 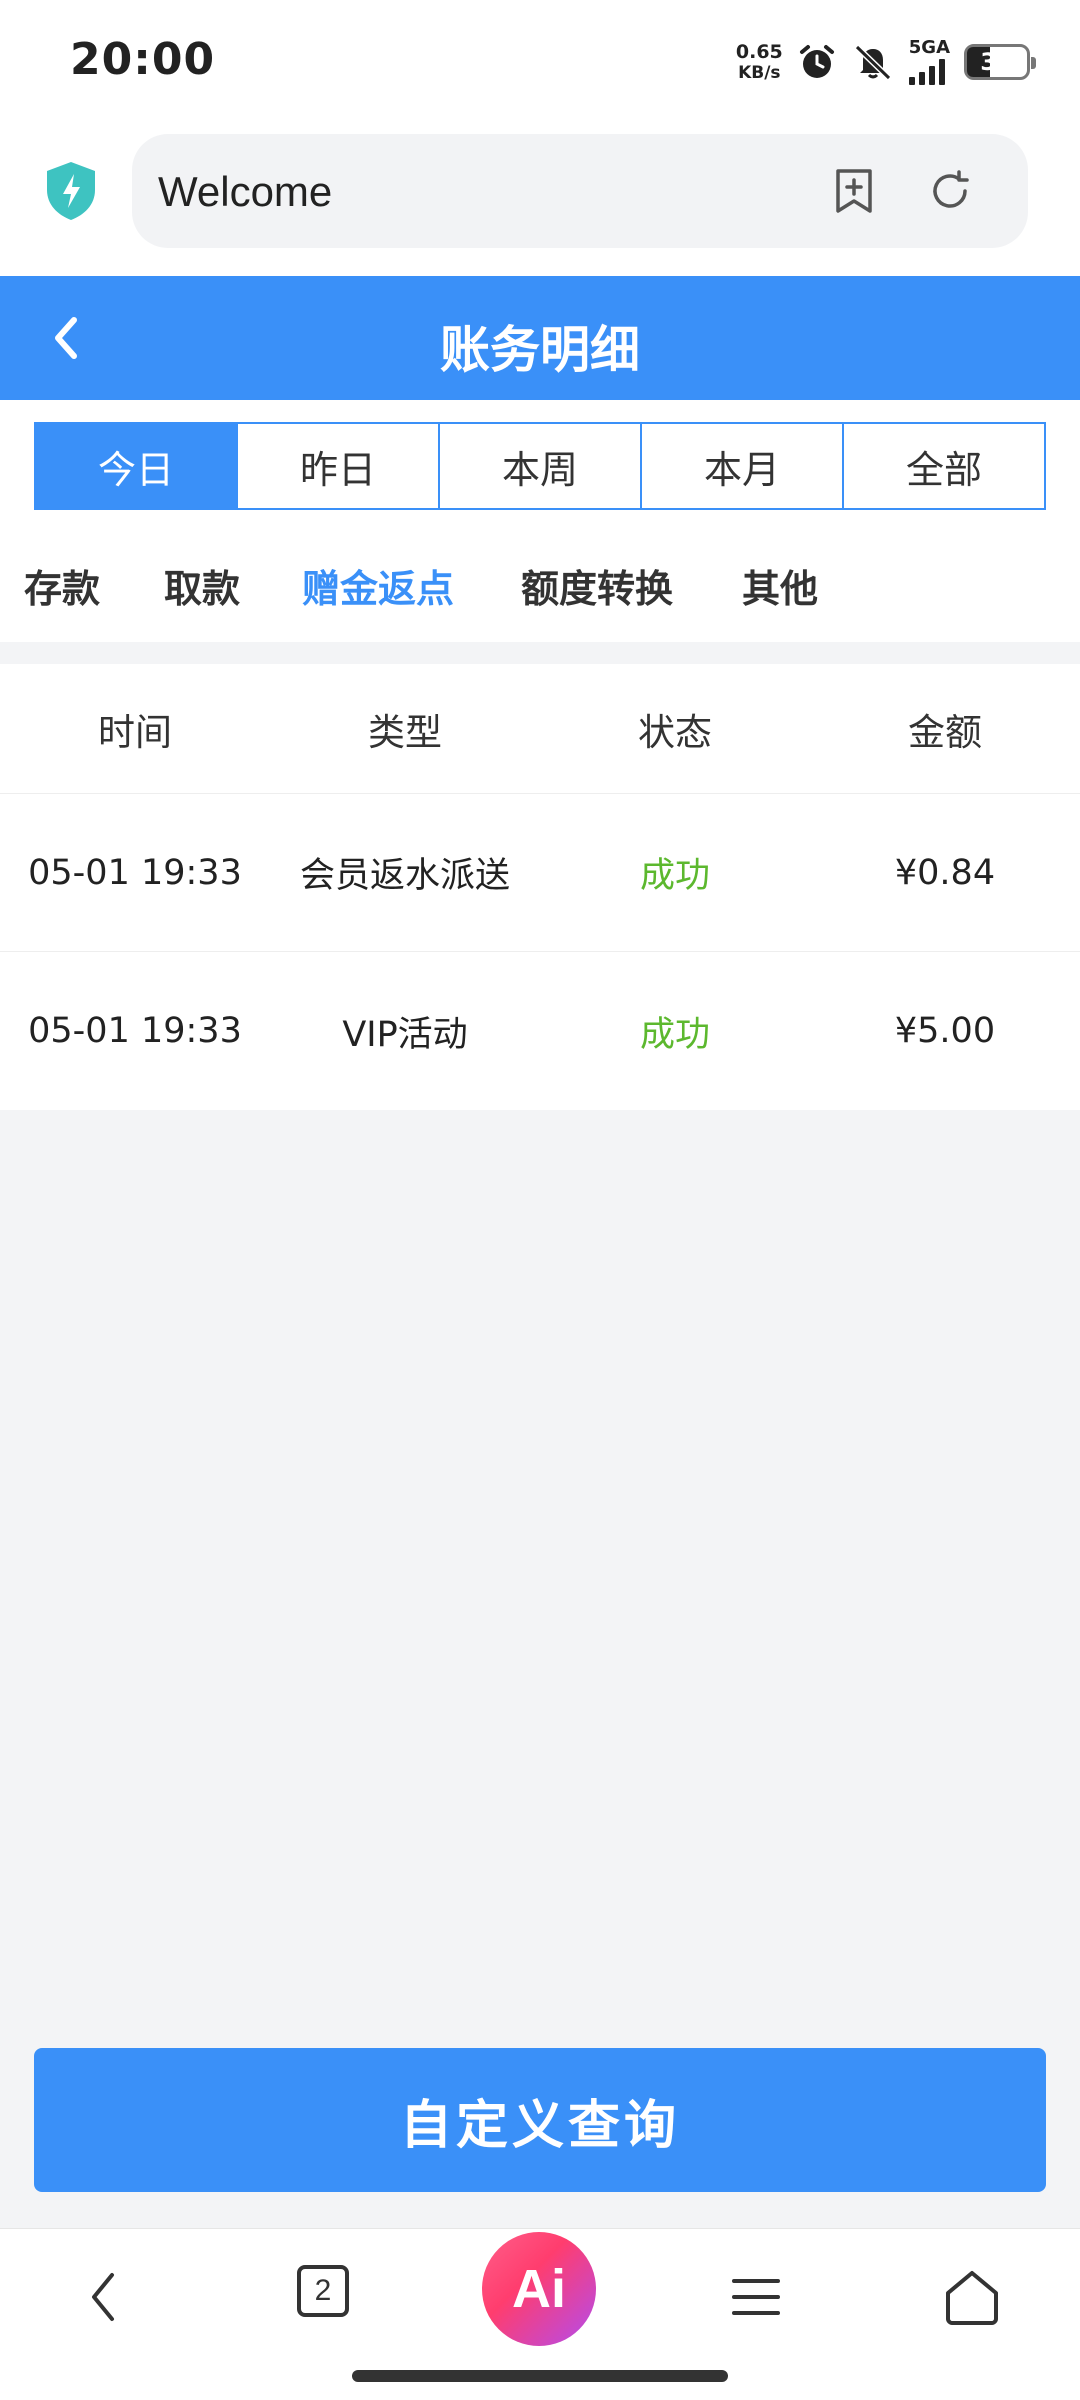 What do you see at coordinates (106, 2297) in the screenshot?
I see `nav-back-icon` at bounding box center [106, 2297].